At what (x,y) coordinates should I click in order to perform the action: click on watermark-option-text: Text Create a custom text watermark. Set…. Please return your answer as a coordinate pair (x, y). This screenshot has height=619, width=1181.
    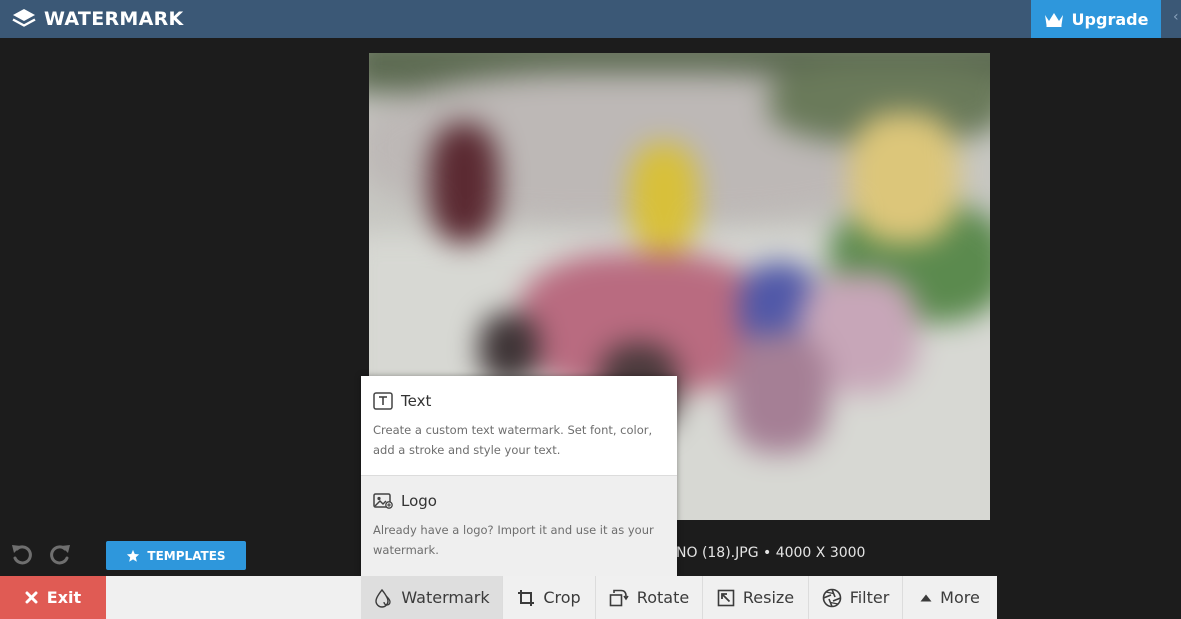
    Looking at the image, I should click on (519, 426).